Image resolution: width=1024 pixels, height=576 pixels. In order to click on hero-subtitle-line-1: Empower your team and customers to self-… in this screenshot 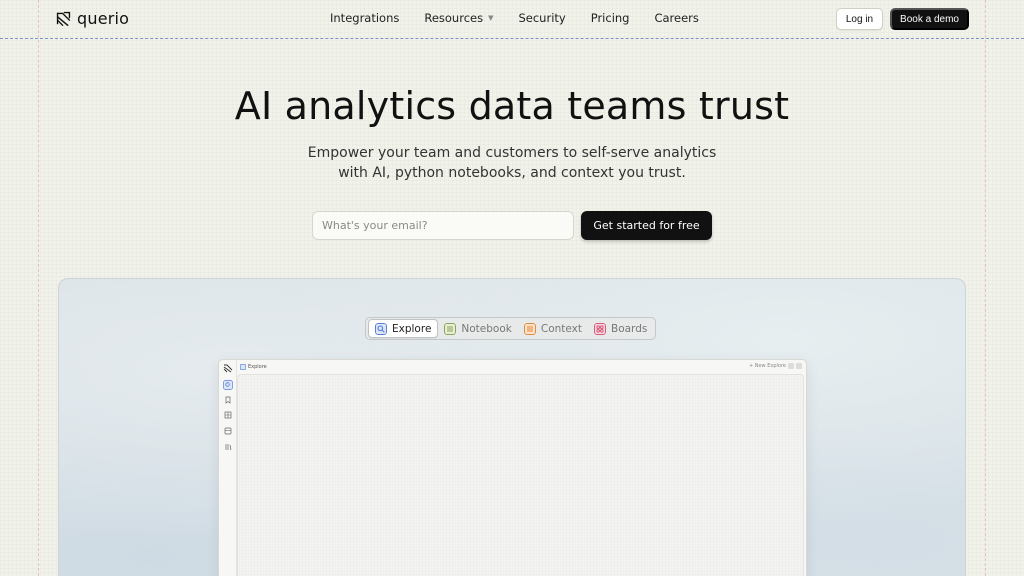, I will do `click(512, 153)`.